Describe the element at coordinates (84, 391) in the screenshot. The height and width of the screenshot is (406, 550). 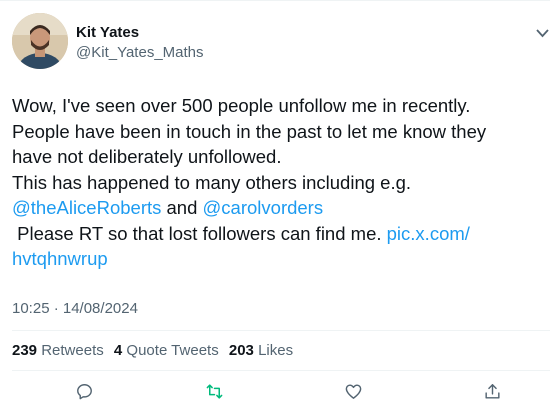
I see `reply-icon` at that location.